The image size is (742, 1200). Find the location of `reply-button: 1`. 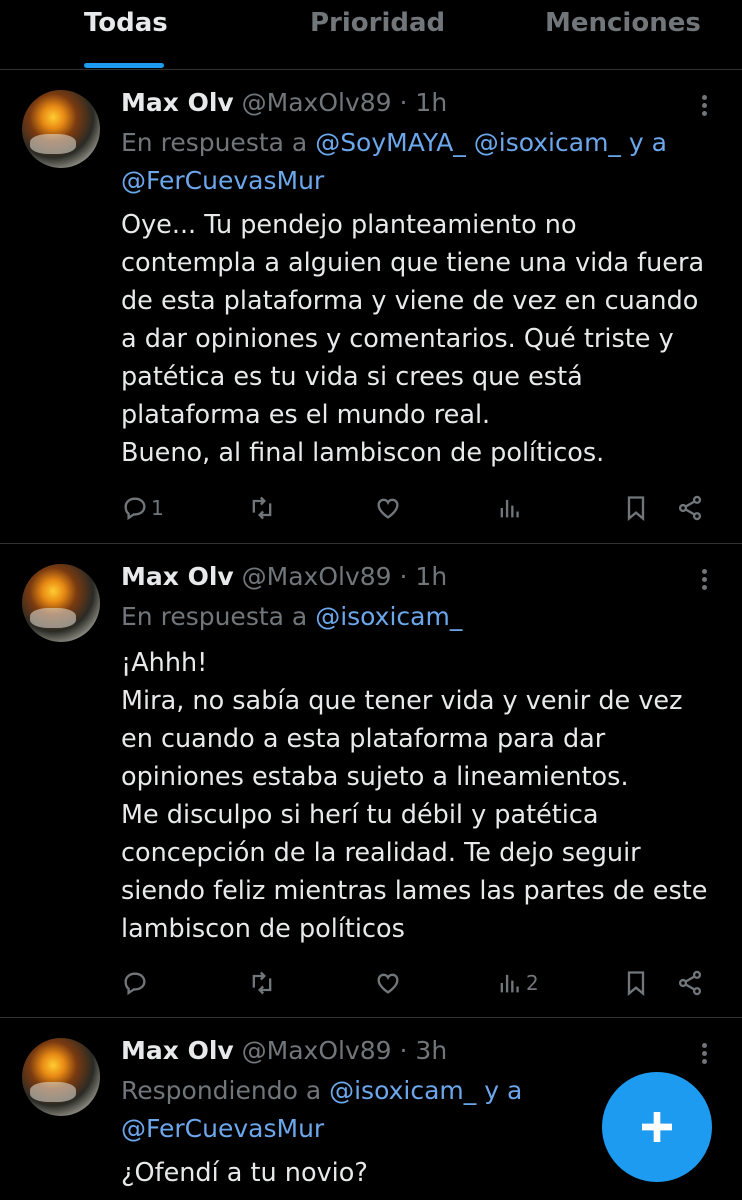

reply-button: 1 is located at coordinates (142, 508).